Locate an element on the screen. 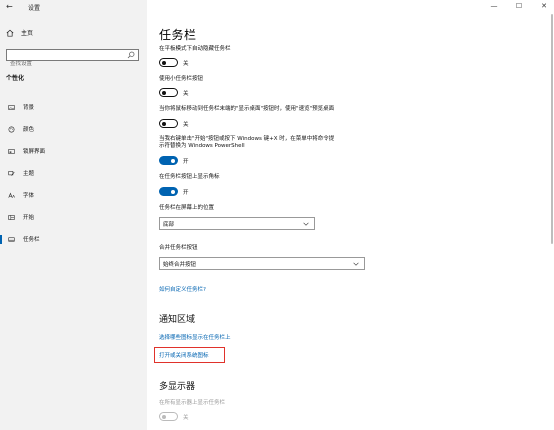  dropdown-value: 始终合并按钮 is located at coordinates (180, 264).